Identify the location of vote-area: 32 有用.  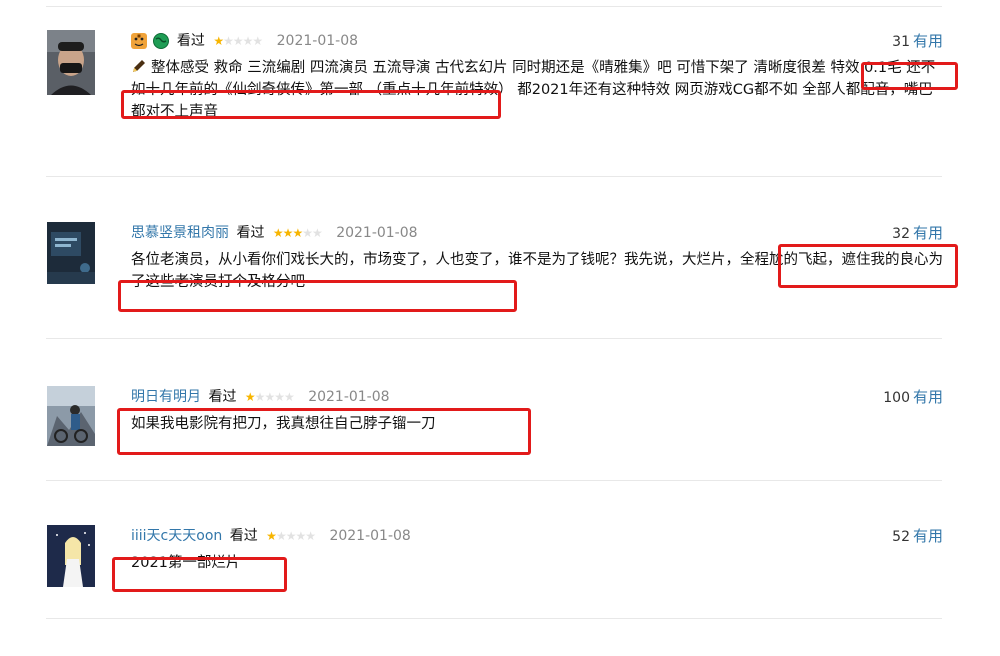
(917, 233).